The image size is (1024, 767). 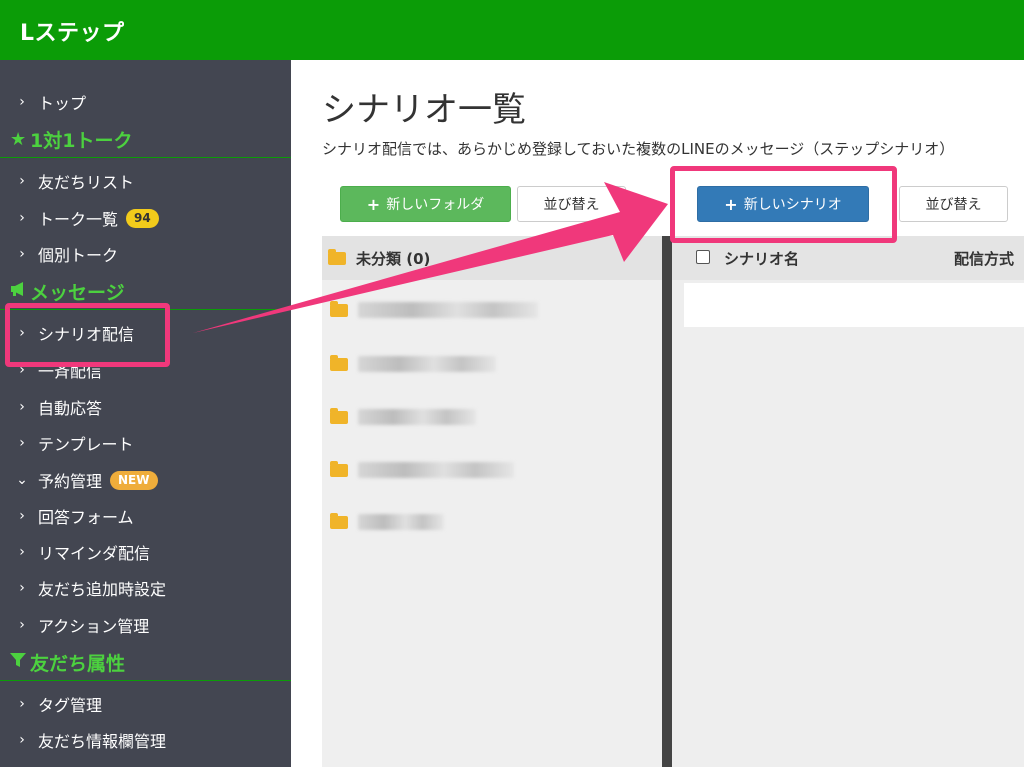 What do you see at coordinates (145, 140) in the screenshot?
I see `sidebar-section-talk: ★ 1対1トーク` at bounding box center [145, 140].